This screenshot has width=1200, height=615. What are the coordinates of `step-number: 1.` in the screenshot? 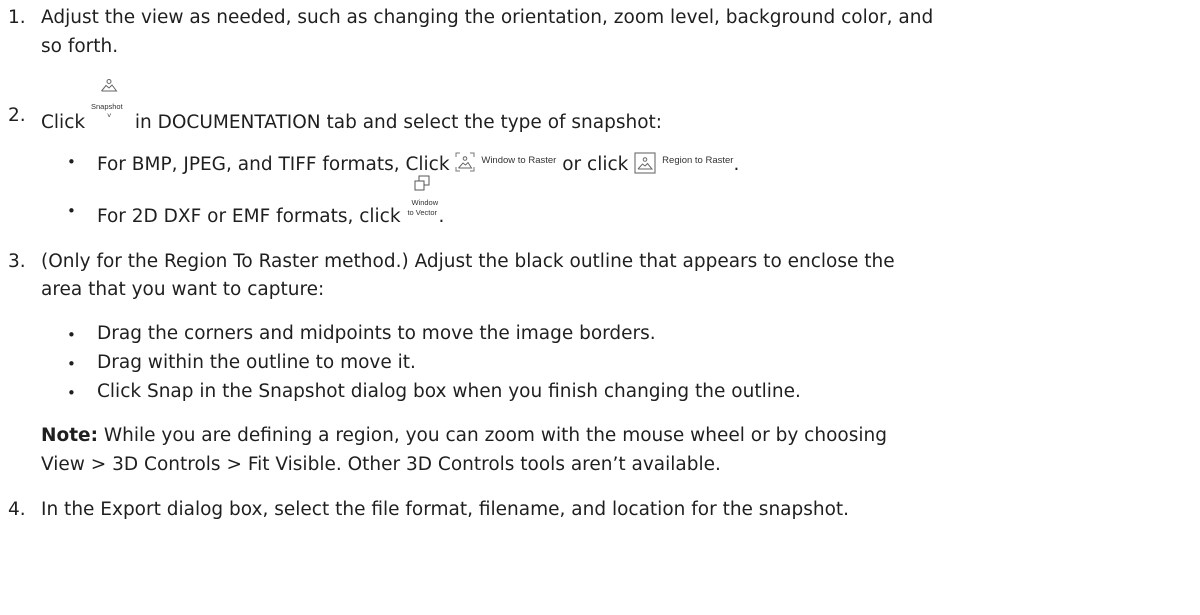 It's located at (17, 17).